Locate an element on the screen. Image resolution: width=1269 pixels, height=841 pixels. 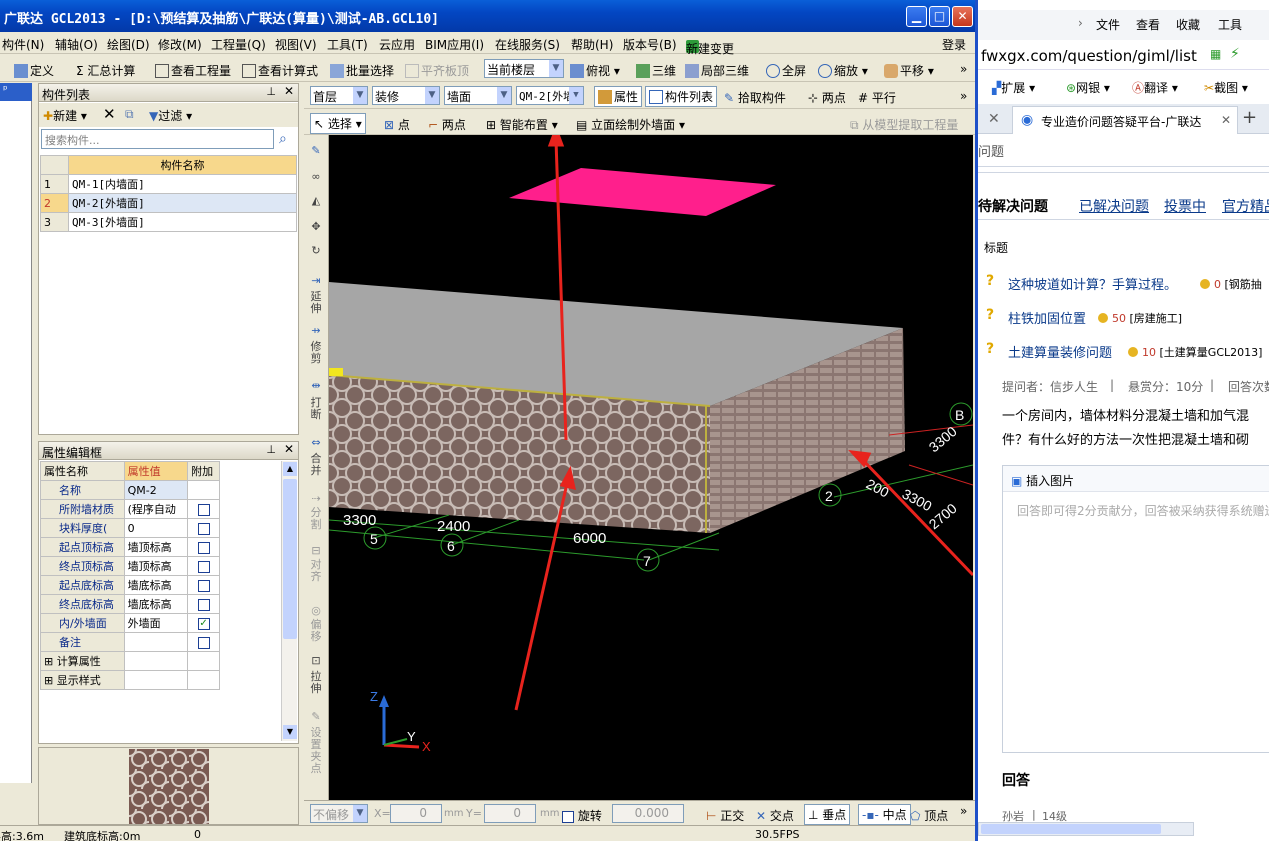
rotate-checkbox: 旋转 is located at coordinates (582, 815).